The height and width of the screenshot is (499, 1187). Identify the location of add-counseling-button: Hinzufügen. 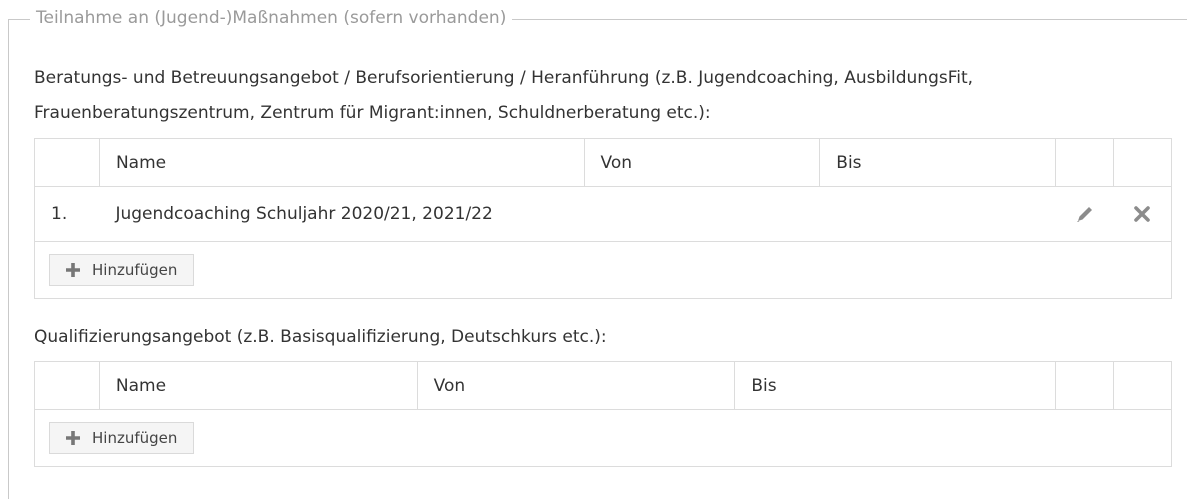
(122, 270).